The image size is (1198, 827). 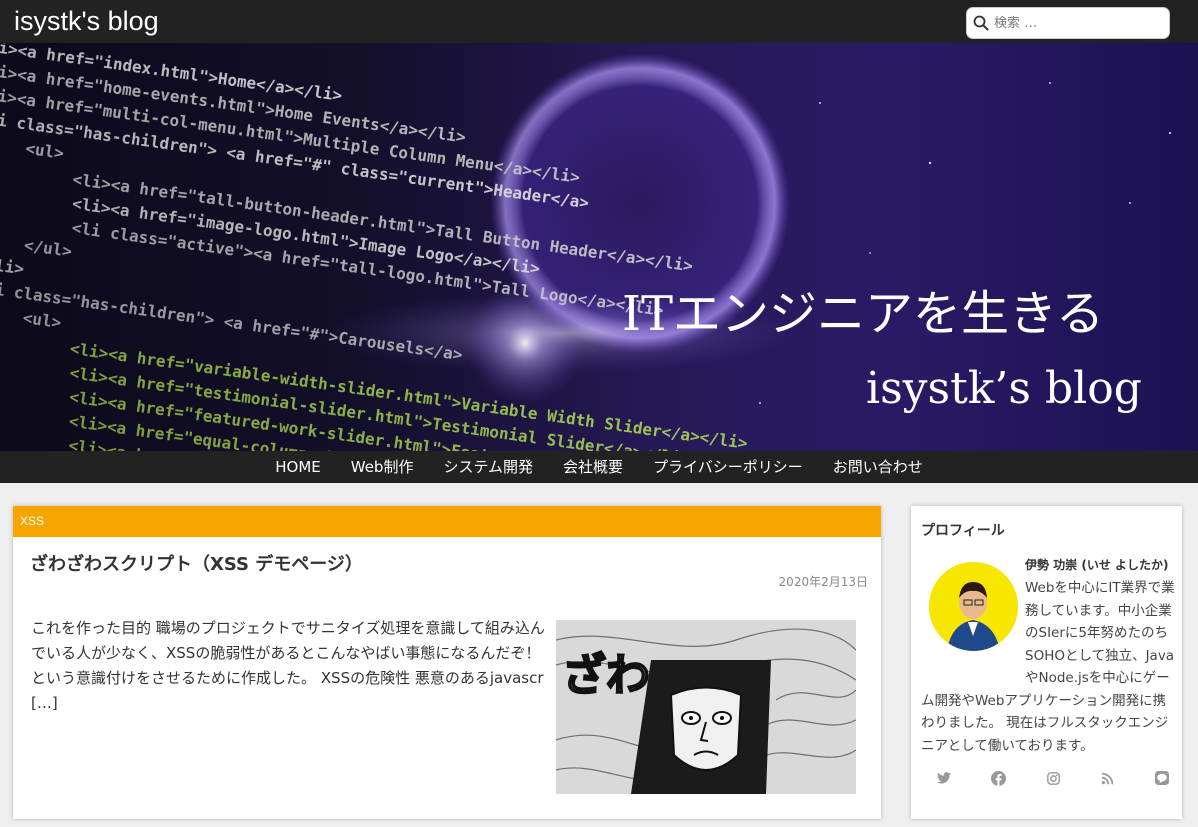 What do you see at coordinates (1097, 565) in the screenshot?
I see `profile-name: 伊勢 功崇 (いせ よしたか)` at bounding box center [1097, 565].